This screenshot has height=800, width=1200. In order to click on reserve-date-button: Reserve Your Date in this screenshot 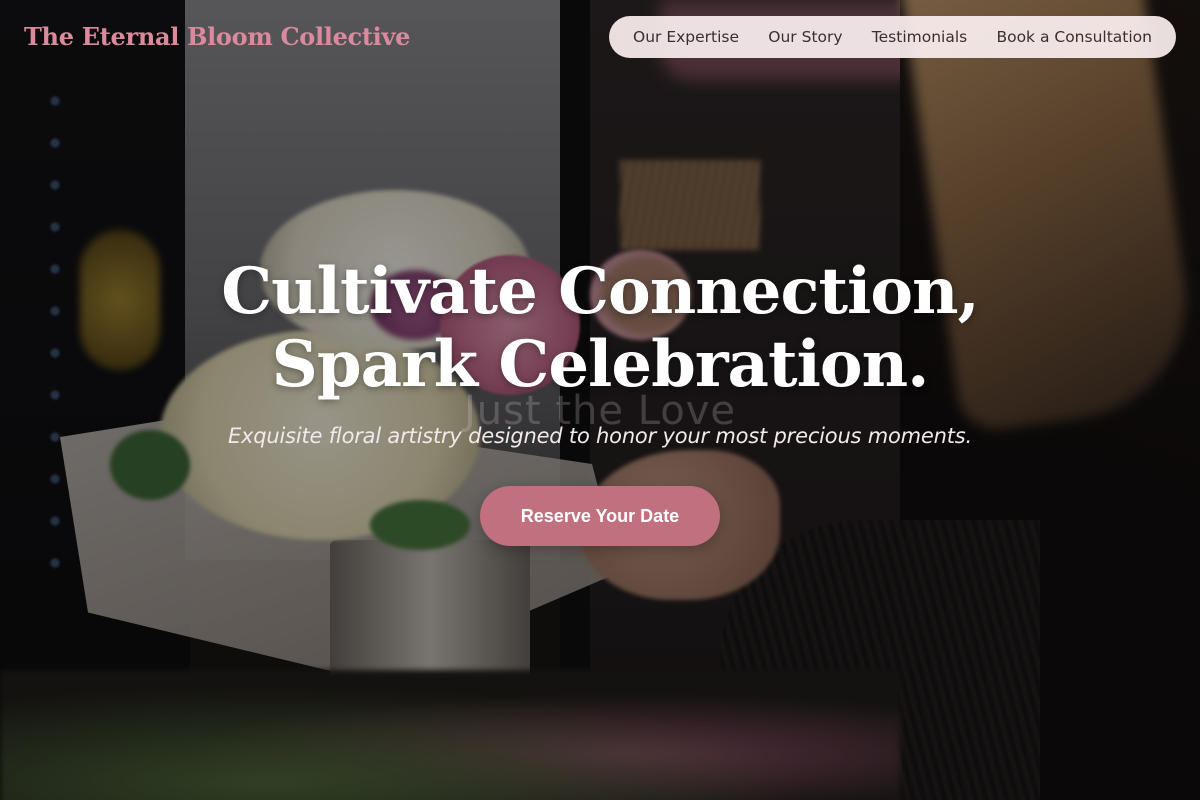, I will do `click(600, 516)`.